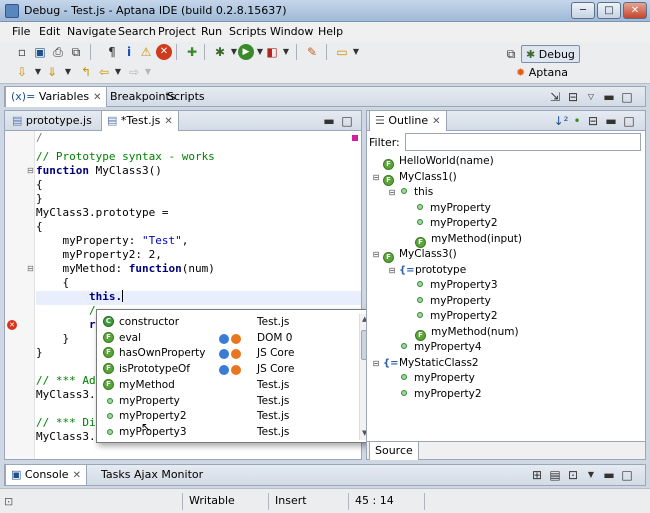 This screenshot has height=513, width=650. Describe the element at coordinates (140, 121) in the screenshot. I see `editor-tab-test: ▤ *Test.js ✕` at that location.